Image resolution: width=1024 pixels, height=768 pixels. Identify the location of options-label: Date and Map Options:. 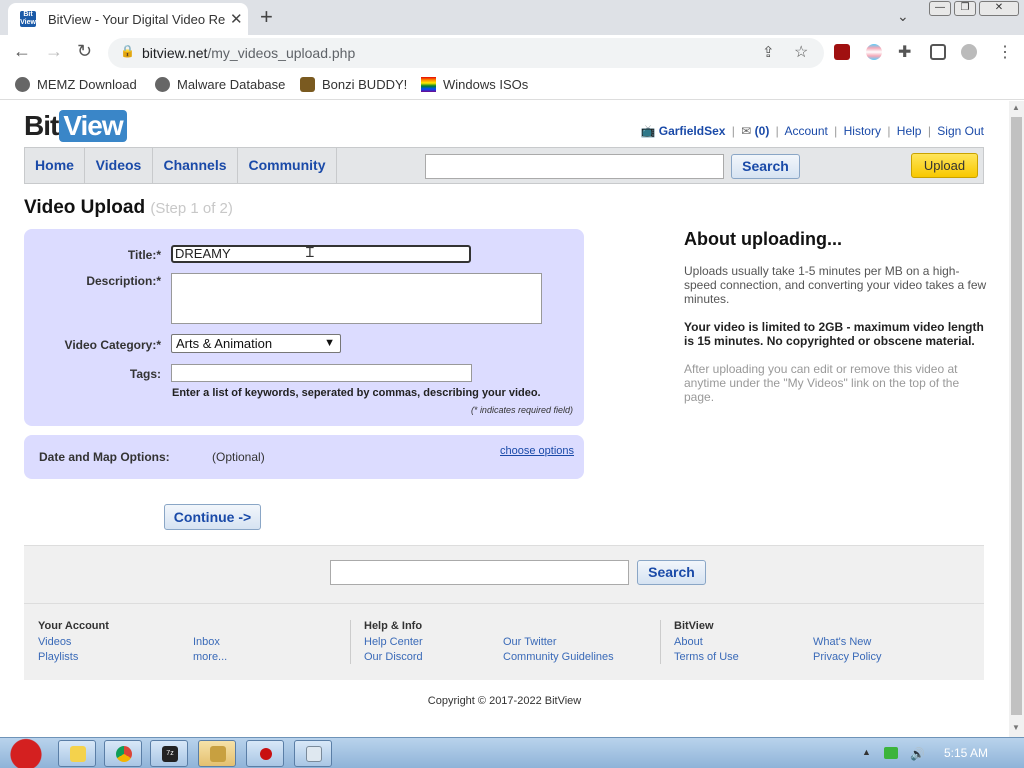
(104, 457).